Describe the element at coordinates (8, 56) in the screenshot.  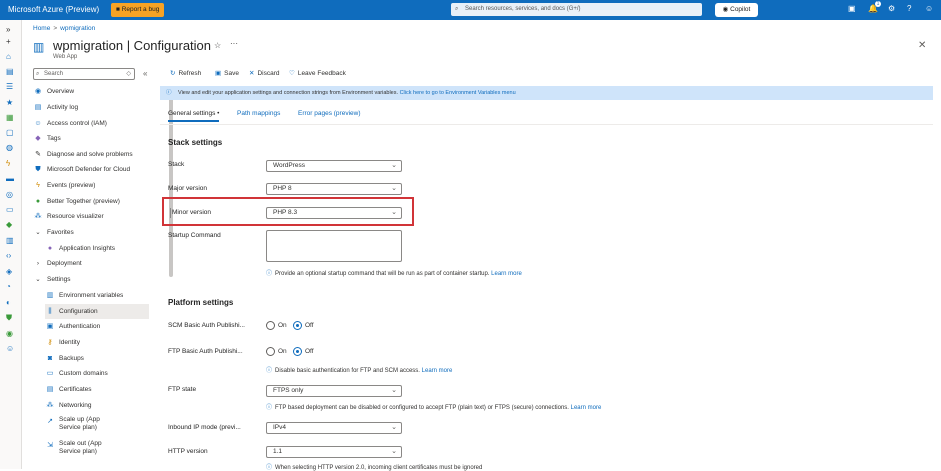
I see `home-icon: ⌂` at that location.